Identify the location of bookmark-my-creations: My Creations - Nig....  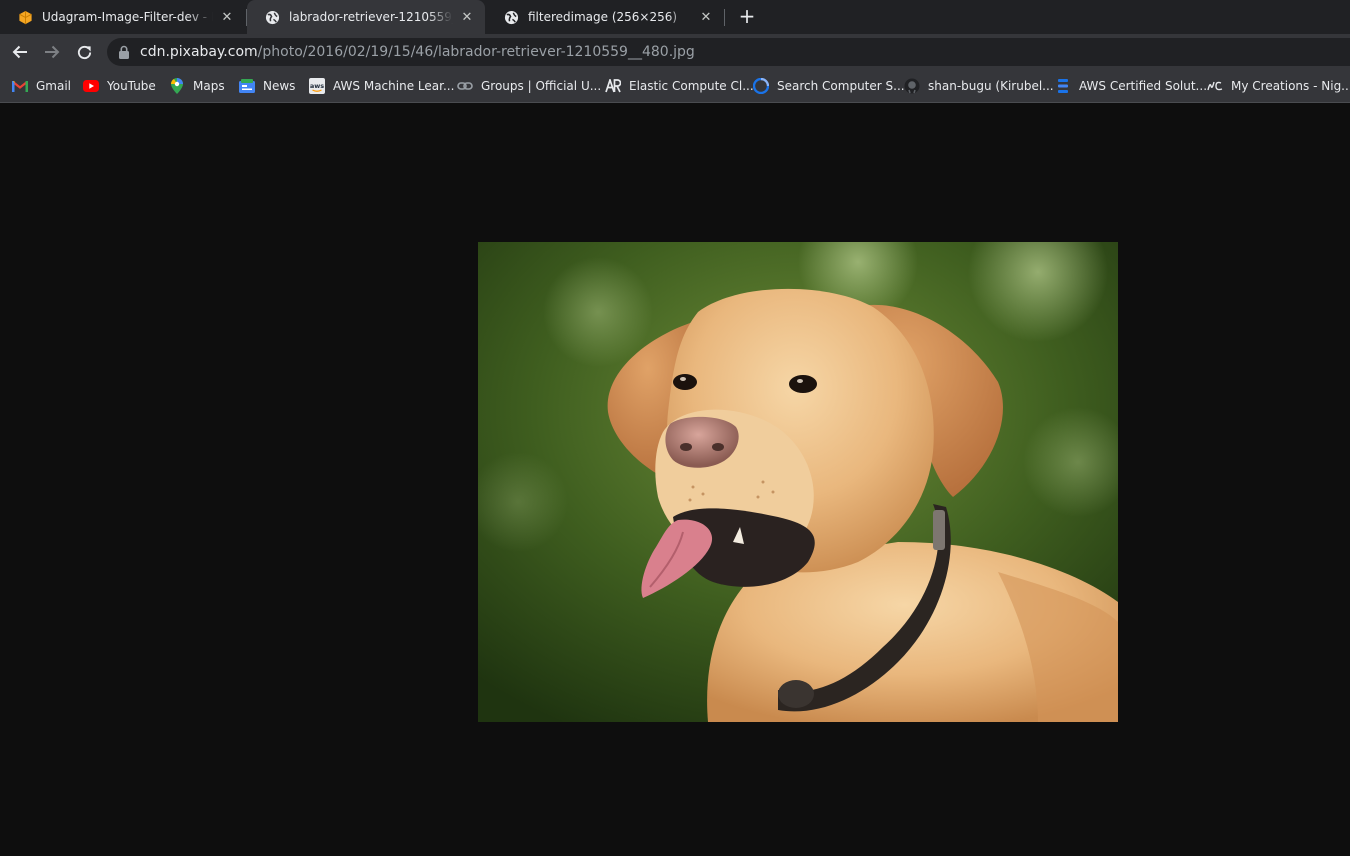
(1278, 86).